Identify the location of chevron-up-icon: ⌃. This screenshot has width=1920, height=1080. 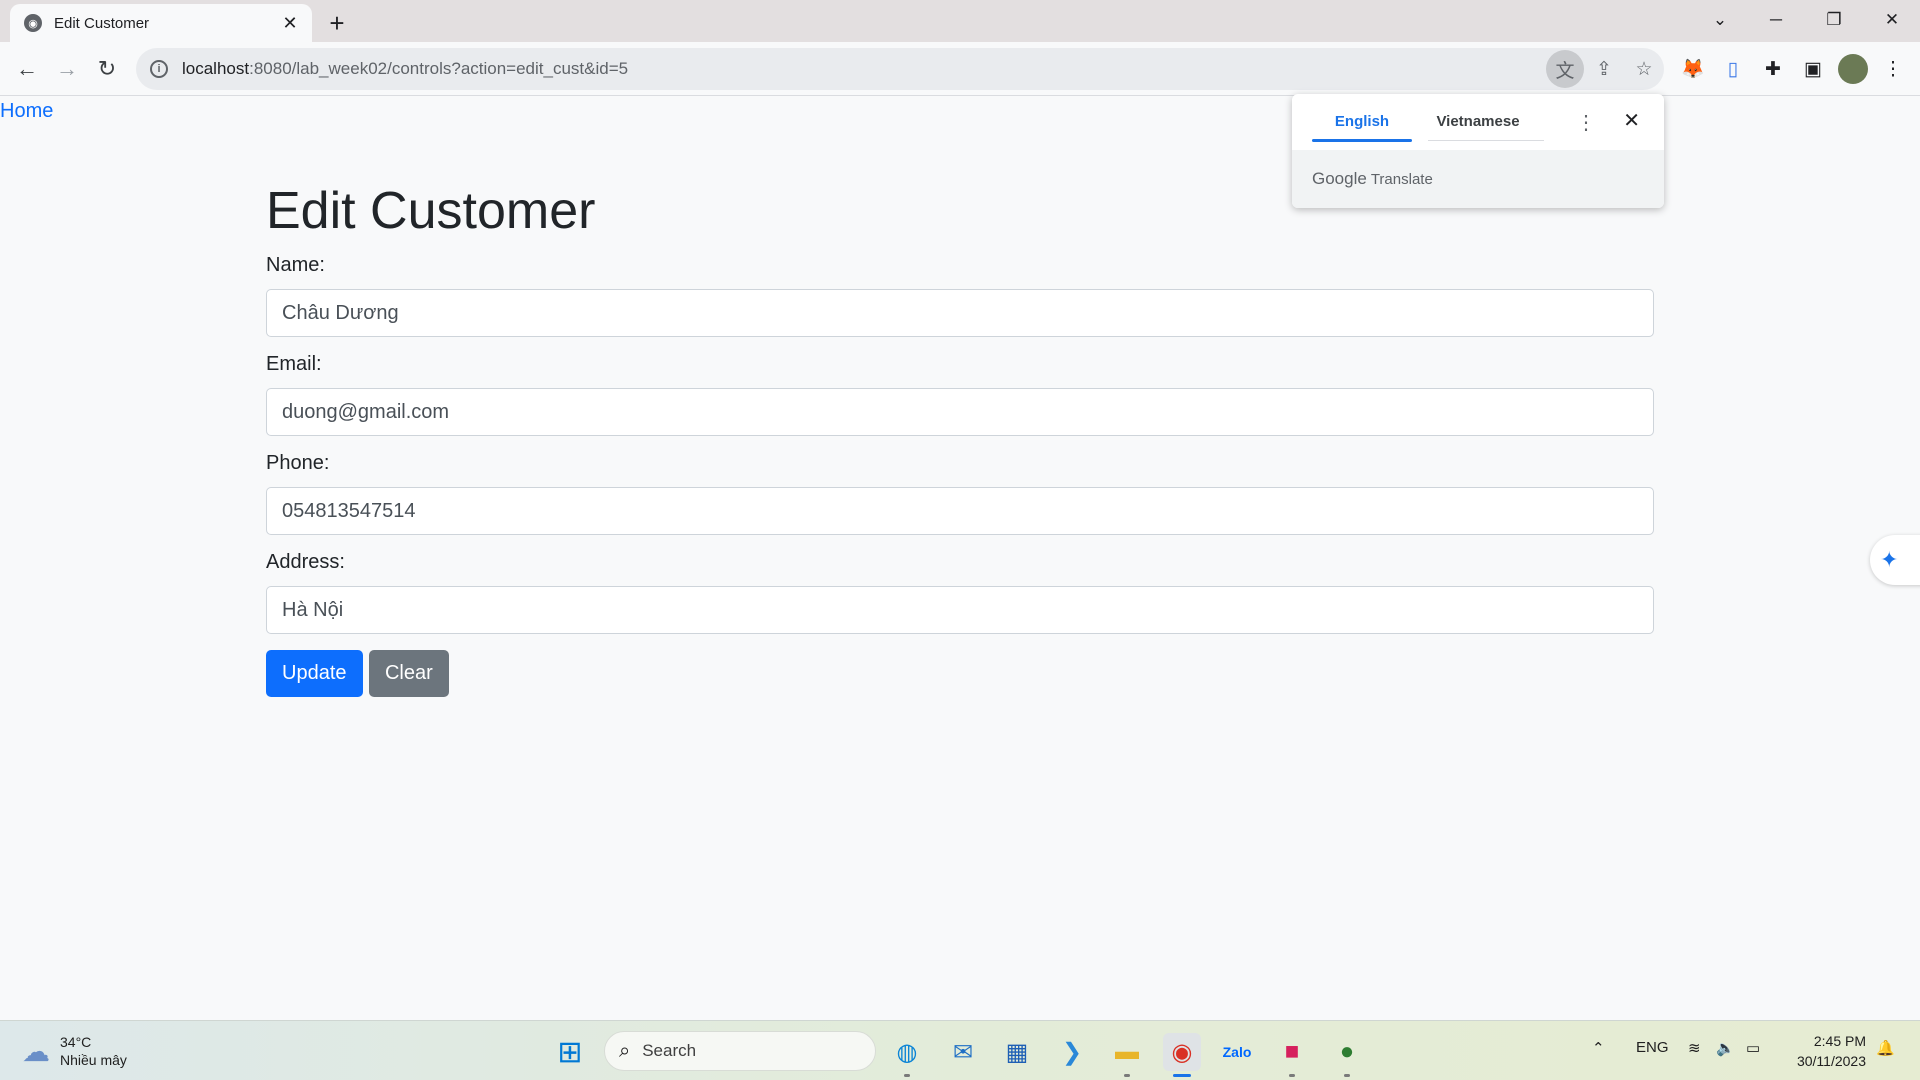
(1598, 1048).